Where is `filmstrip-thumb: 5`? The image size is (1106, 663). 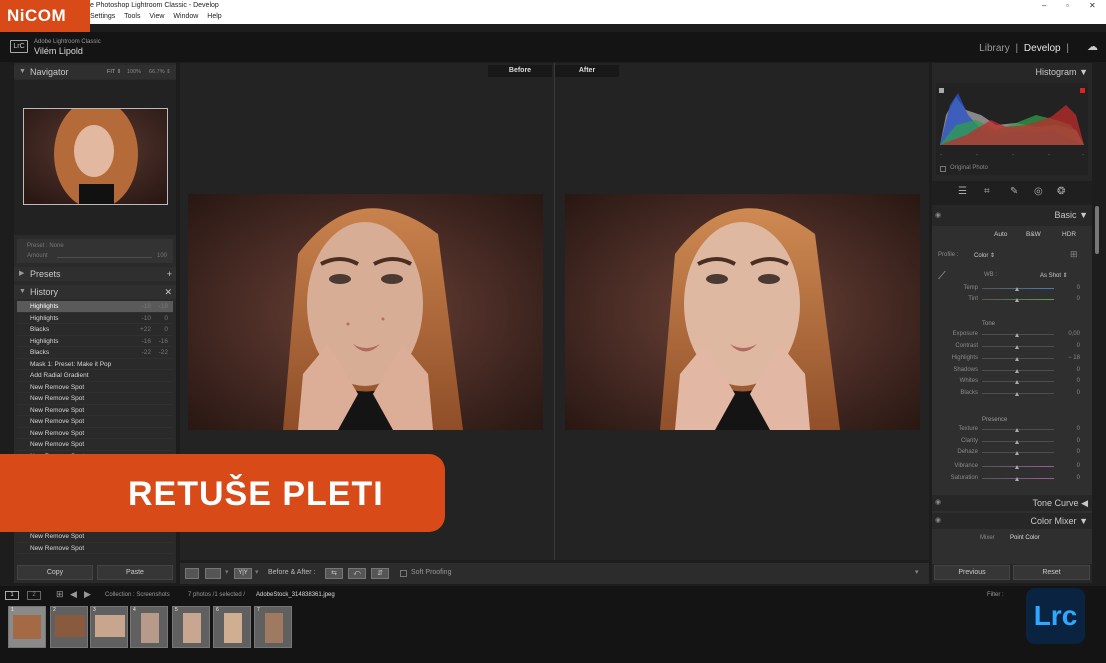 filmstrip-thumb: 5 is located at coordinates (191, 627).